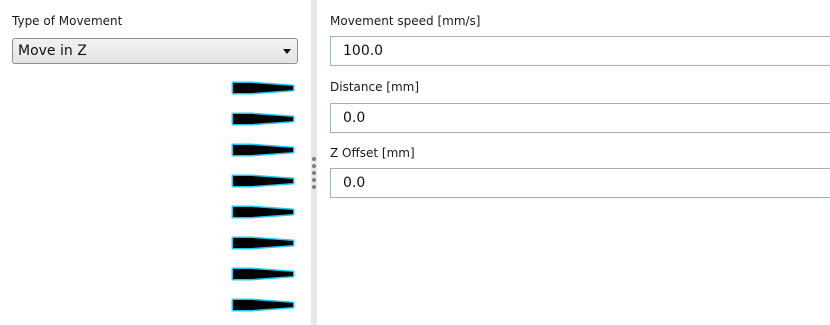 This screenshot has width=830, height=325. I want to click on movement-speed-label: Movement speed [mm/s], so click(405, 21).